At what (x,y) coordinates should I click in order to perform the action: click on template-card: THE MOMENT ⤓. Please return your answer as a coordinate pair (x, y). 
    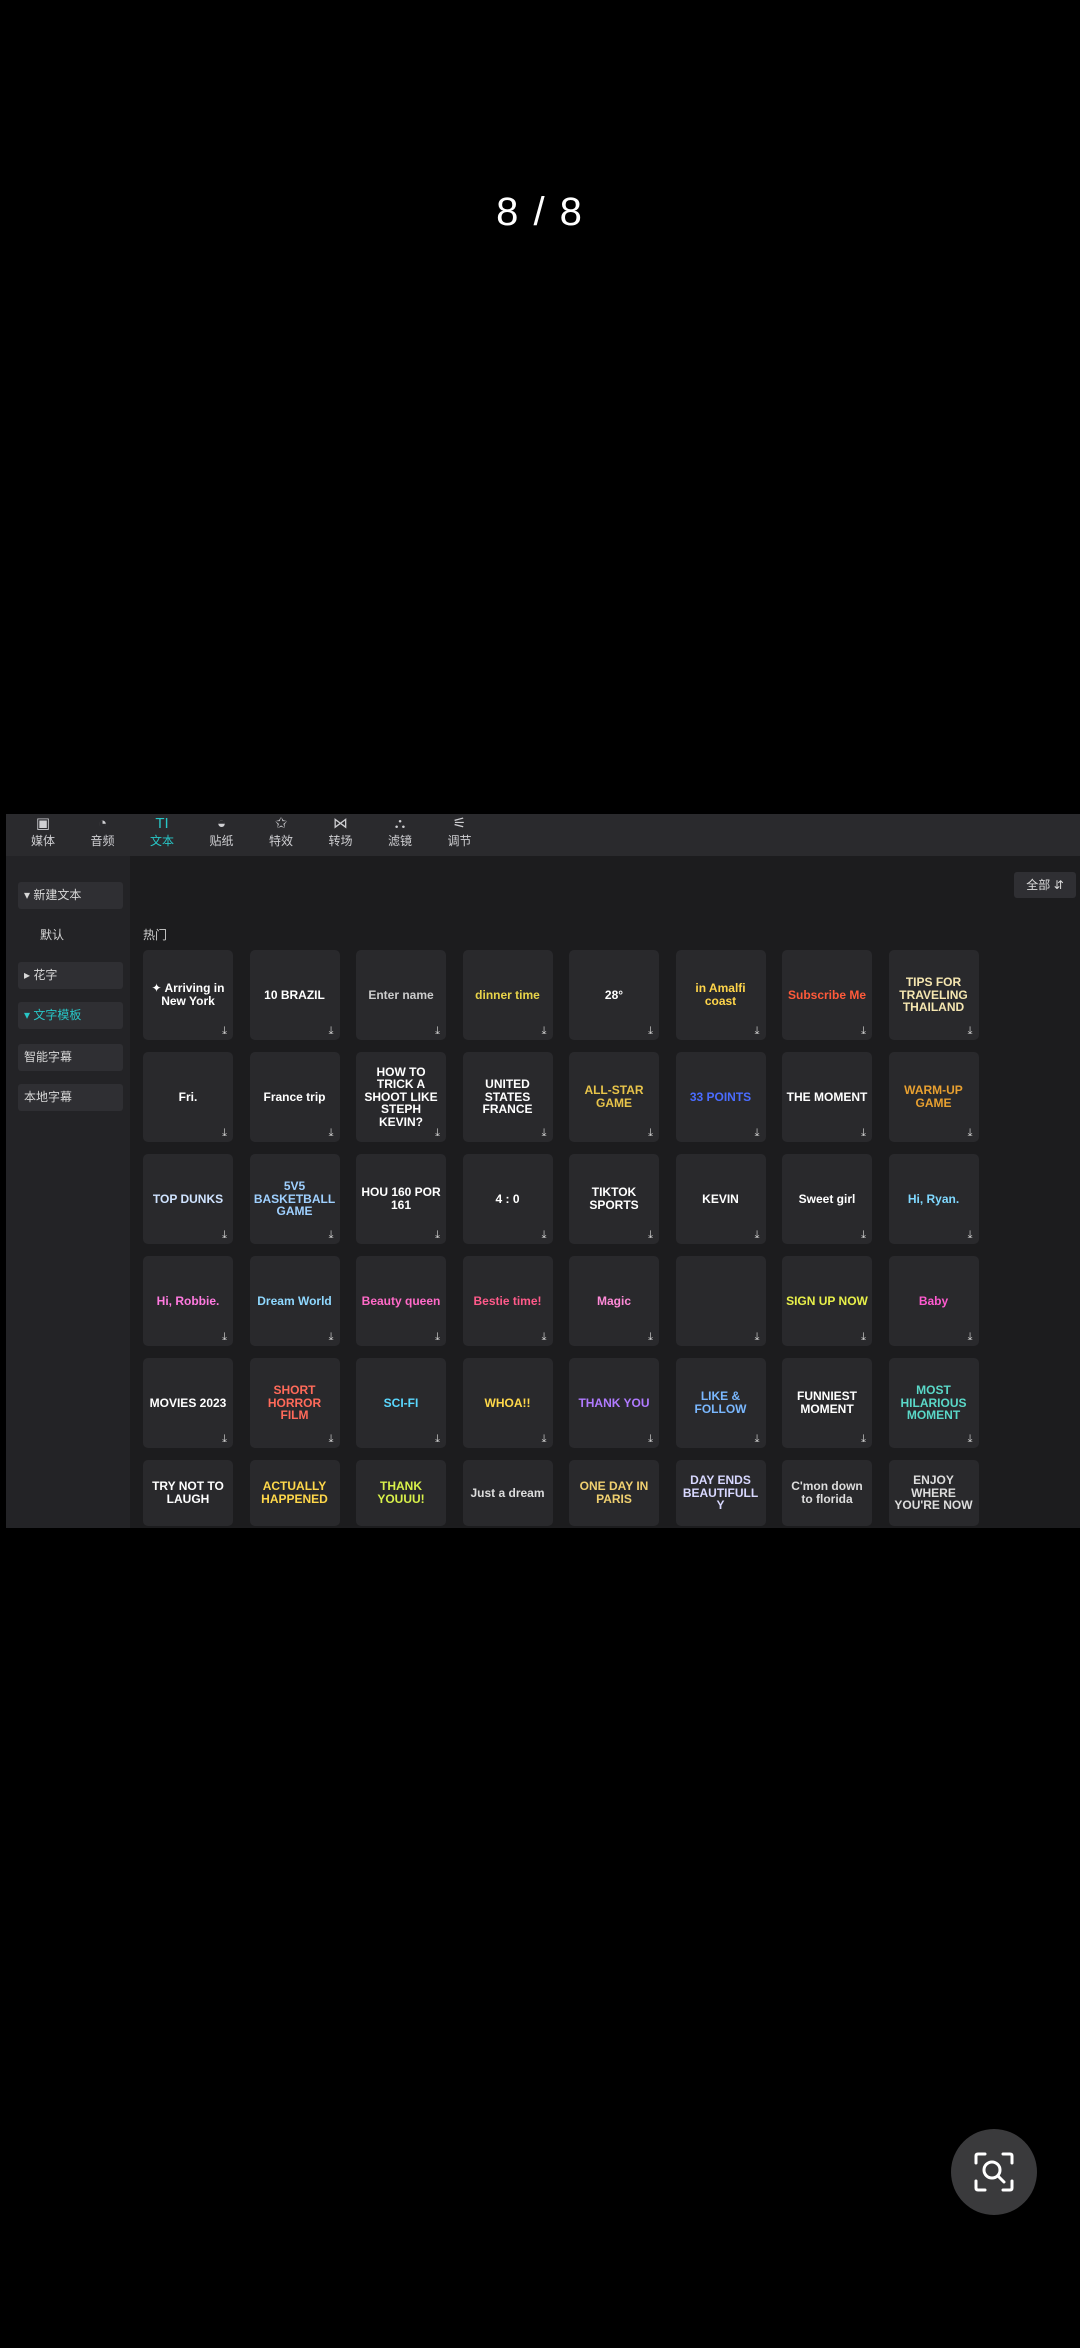
    Looking at the image, I should click on (827, 1097).